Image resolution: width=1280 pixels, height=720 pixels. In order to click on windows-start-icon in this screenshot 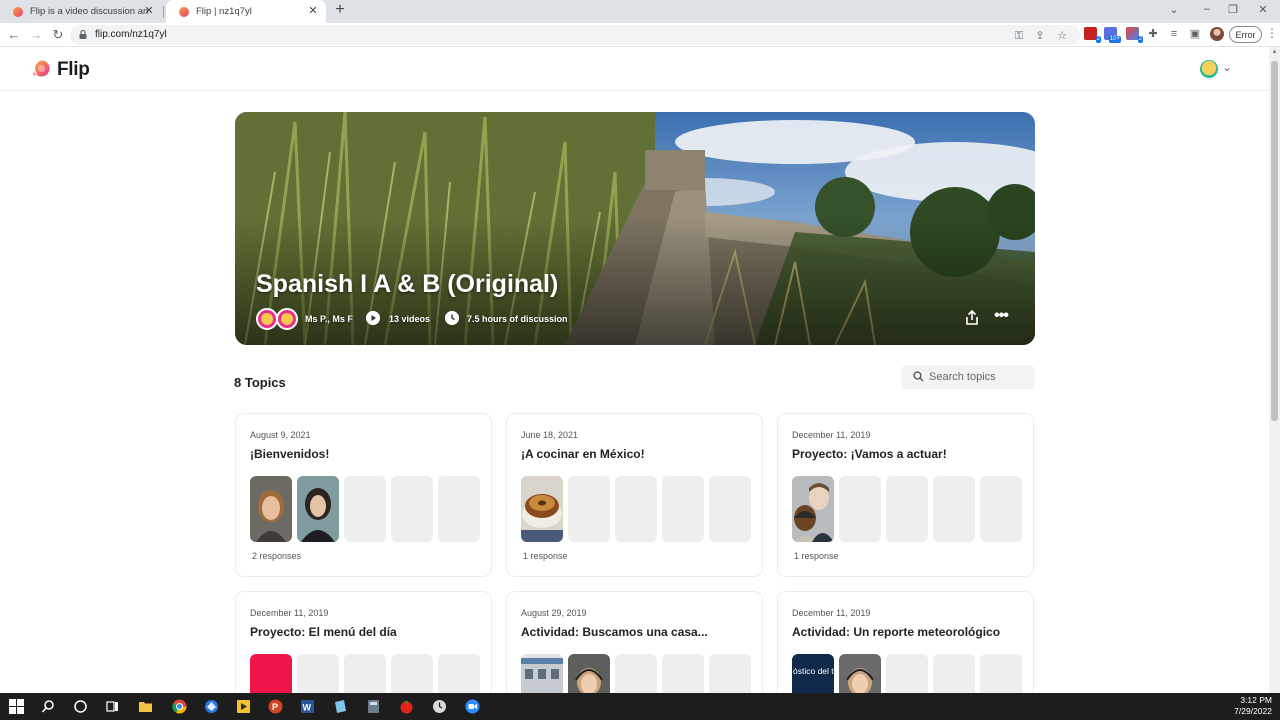, I will do `click(16, 706)`.